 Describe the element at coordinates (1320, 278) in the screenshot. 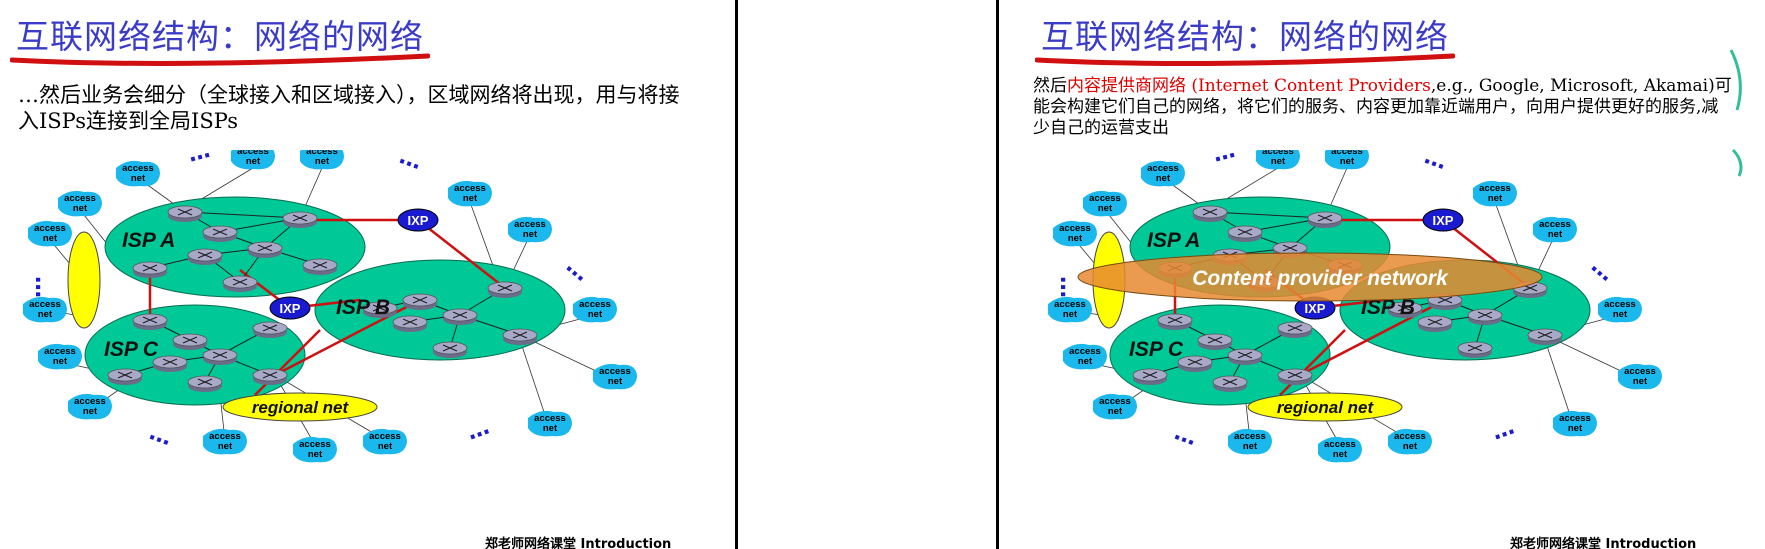

I see `content-provider-label: Content provider network` at that location.